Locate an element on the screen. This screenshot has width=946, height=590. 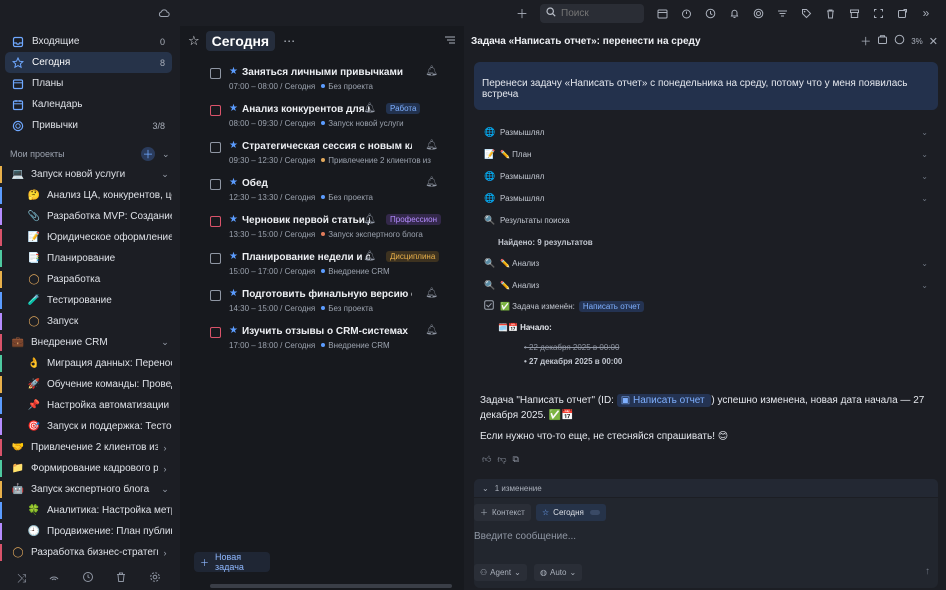
clock-icon is located at coordinates (710, 13).